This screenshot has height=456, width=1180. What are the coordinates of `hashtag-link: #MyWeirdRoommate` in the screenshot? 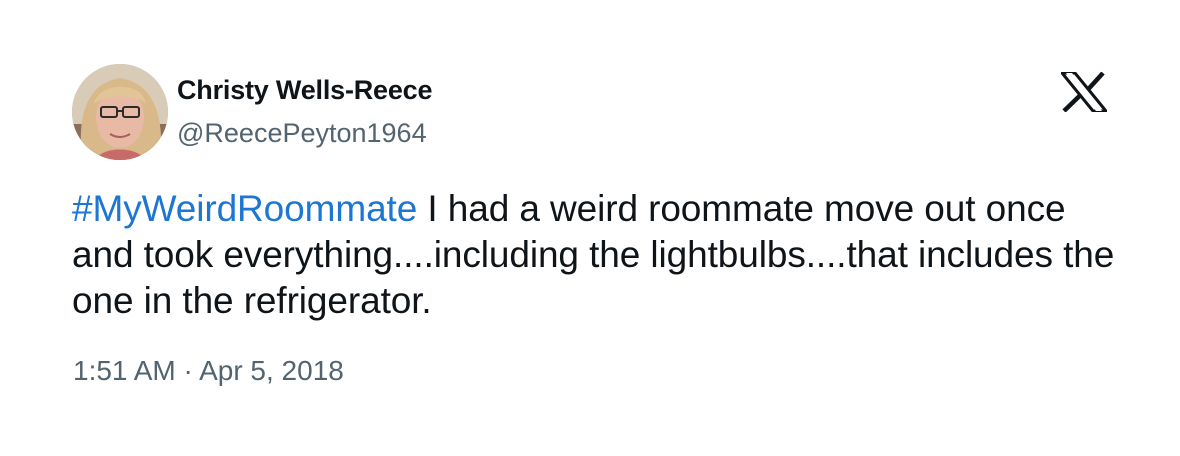 It's located at (244, 208).